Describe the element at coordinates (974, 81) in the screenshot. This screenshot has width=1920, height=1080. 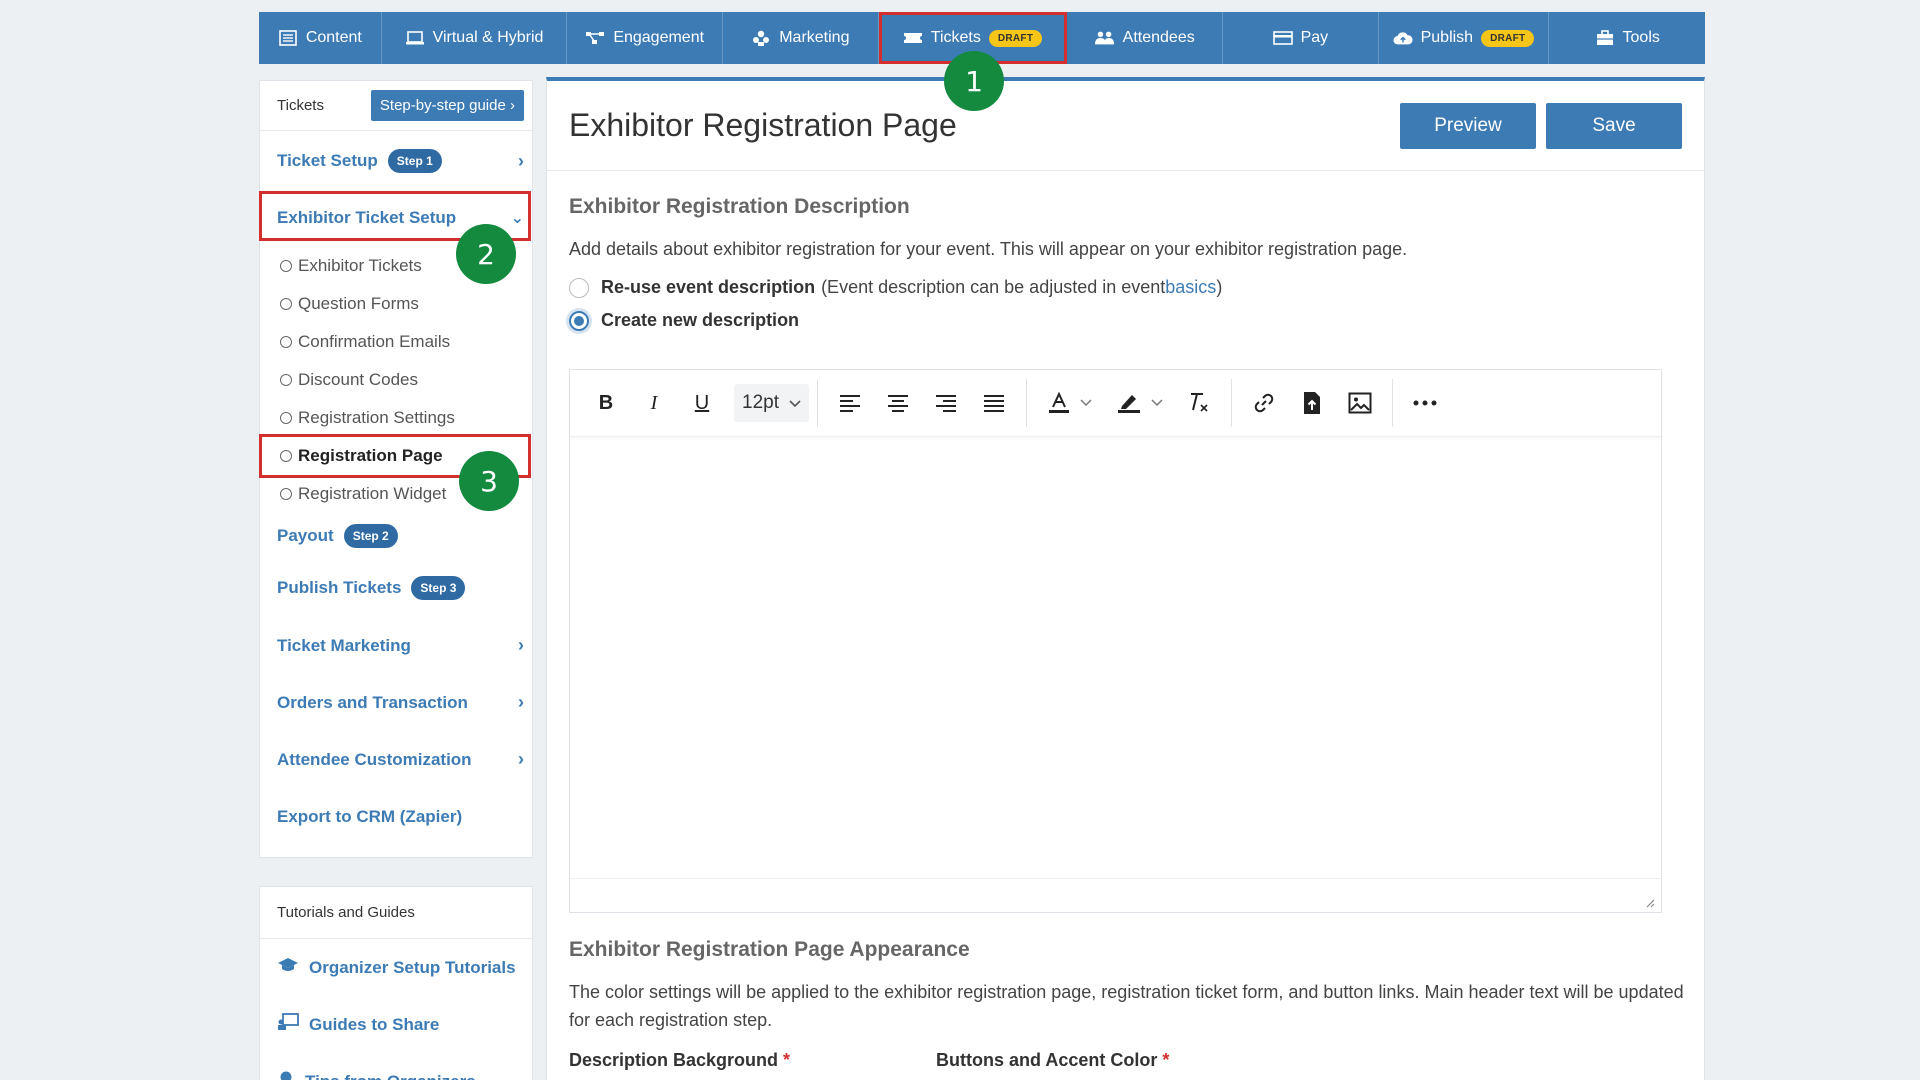
I see `step-marker-1: 1` at that location.